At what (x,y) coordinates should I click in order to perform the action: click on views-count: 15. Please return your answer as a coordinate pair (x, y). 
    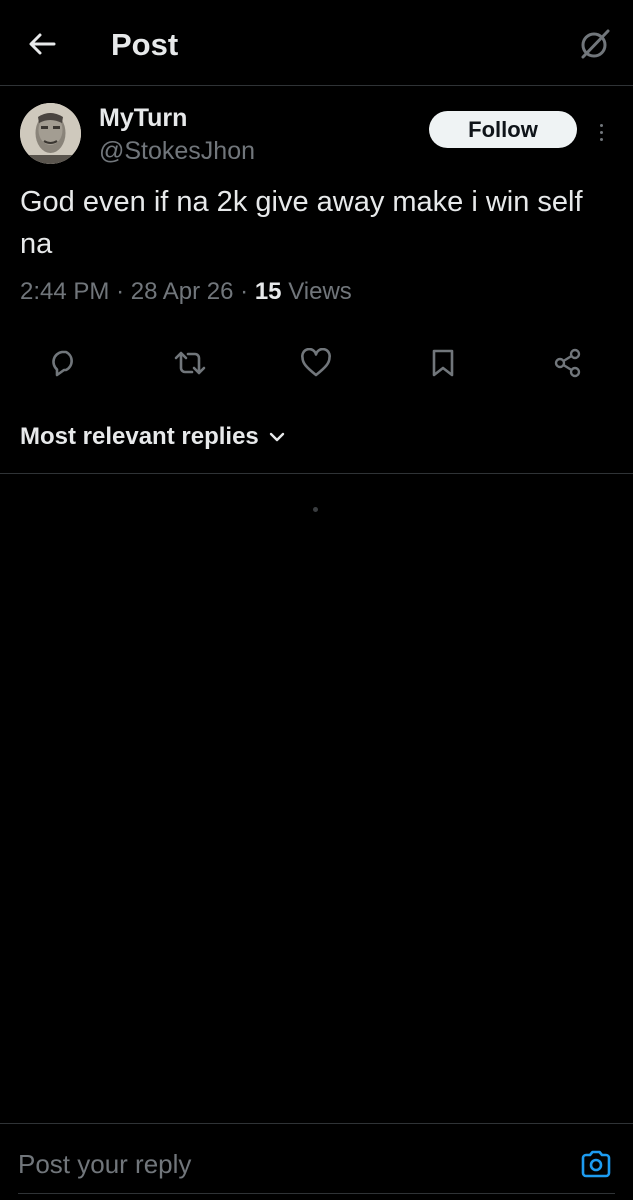
    Looking at the image, I should click on (268, 291).